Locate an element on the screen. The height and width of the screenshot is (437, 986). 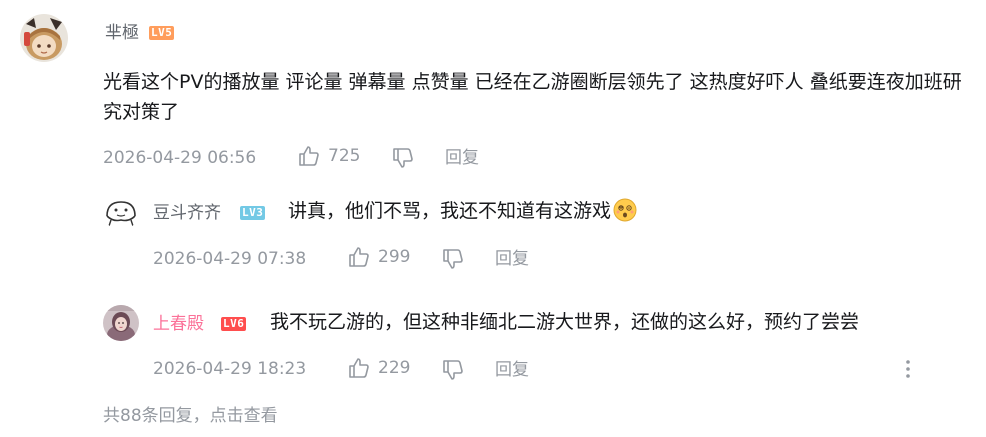
reply-1-like-button is located at coordinates (359, 257).